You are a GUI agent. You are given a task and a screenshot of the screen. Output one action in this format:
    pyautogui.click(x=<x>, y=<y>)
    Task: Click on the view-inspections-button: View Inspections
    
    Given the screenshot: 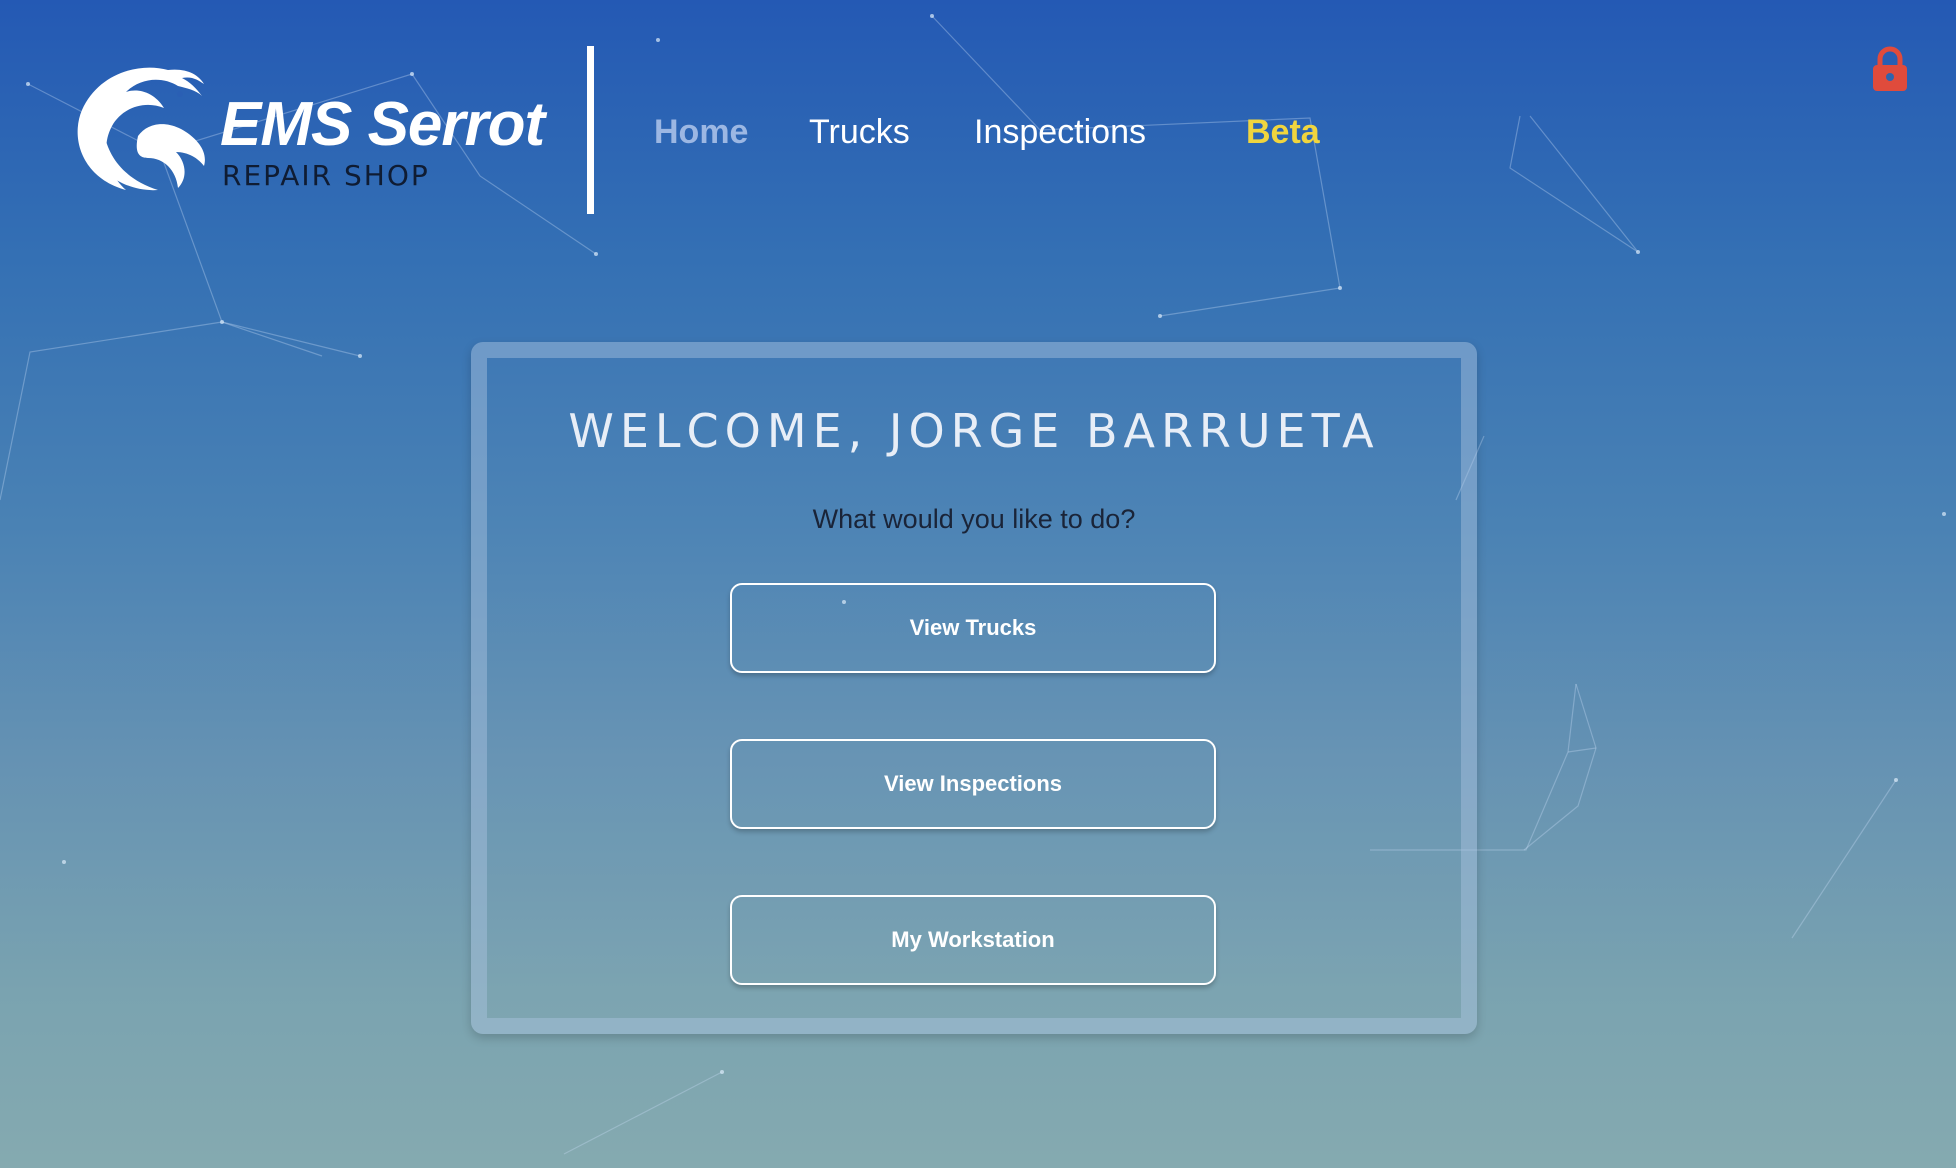 What is the action you would take?
    pyautogui.click(x=973, y=784)
    